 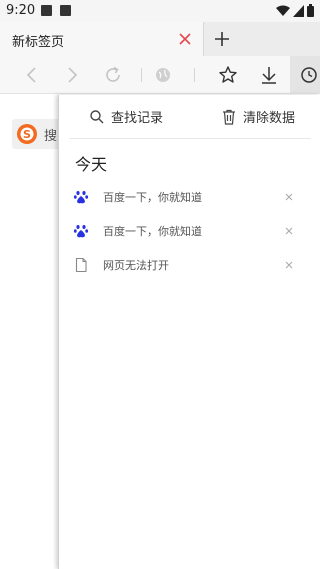 I want to click on signal-icon, so click(x=298, y=10).